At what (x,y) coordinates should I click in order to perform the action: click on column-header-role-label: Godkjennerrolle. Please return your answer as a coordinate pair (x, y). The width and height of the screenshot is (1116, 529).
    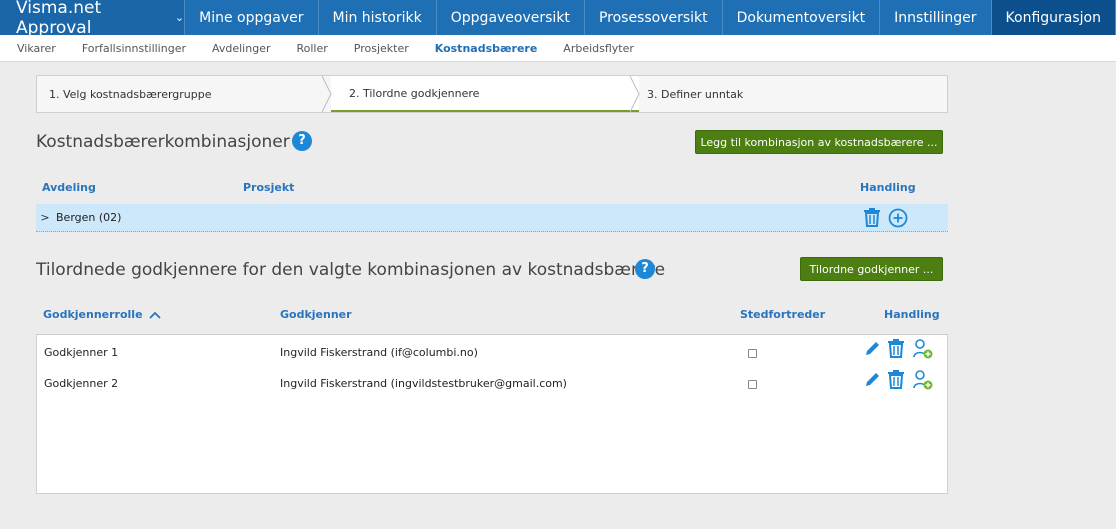
    Looking at the image, I should click on (93, 314).